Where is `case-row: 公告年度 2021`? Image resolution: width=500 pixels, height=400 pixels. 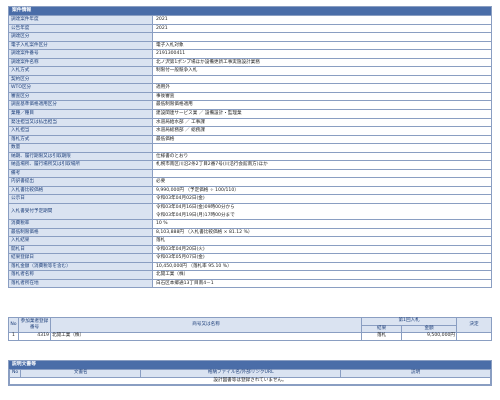
case-row: 公告年度 2021 is located at coordinates (250, 28).